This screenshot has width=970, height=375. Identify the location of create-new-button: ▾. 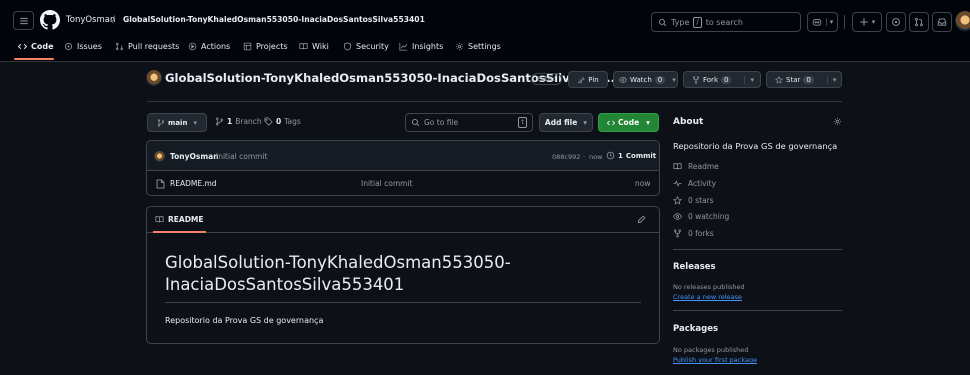
(867, 22).